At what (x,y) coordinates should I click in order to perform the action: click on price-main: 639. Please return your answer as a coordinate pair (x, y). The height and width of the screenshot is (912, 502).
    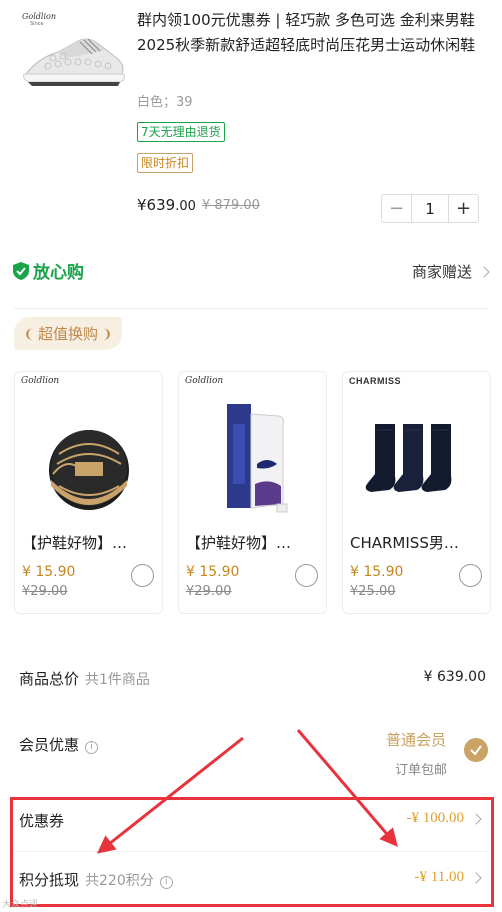
    Looking at the image, I should click on (161, 205).